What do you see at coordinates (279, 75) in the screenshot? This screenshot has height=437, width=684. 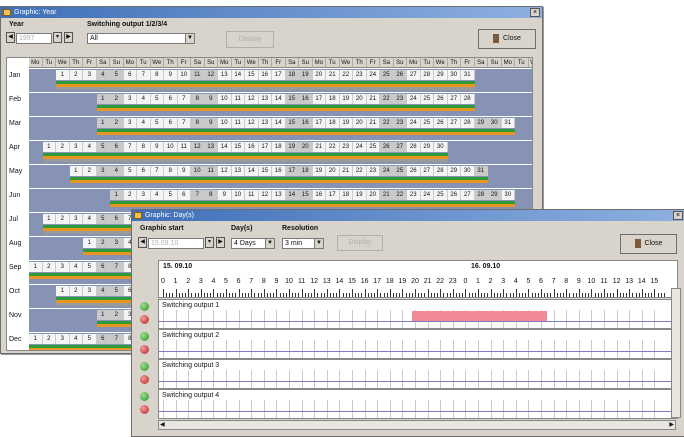 I see `day-cell: 17` at bounding box center [279, 75].